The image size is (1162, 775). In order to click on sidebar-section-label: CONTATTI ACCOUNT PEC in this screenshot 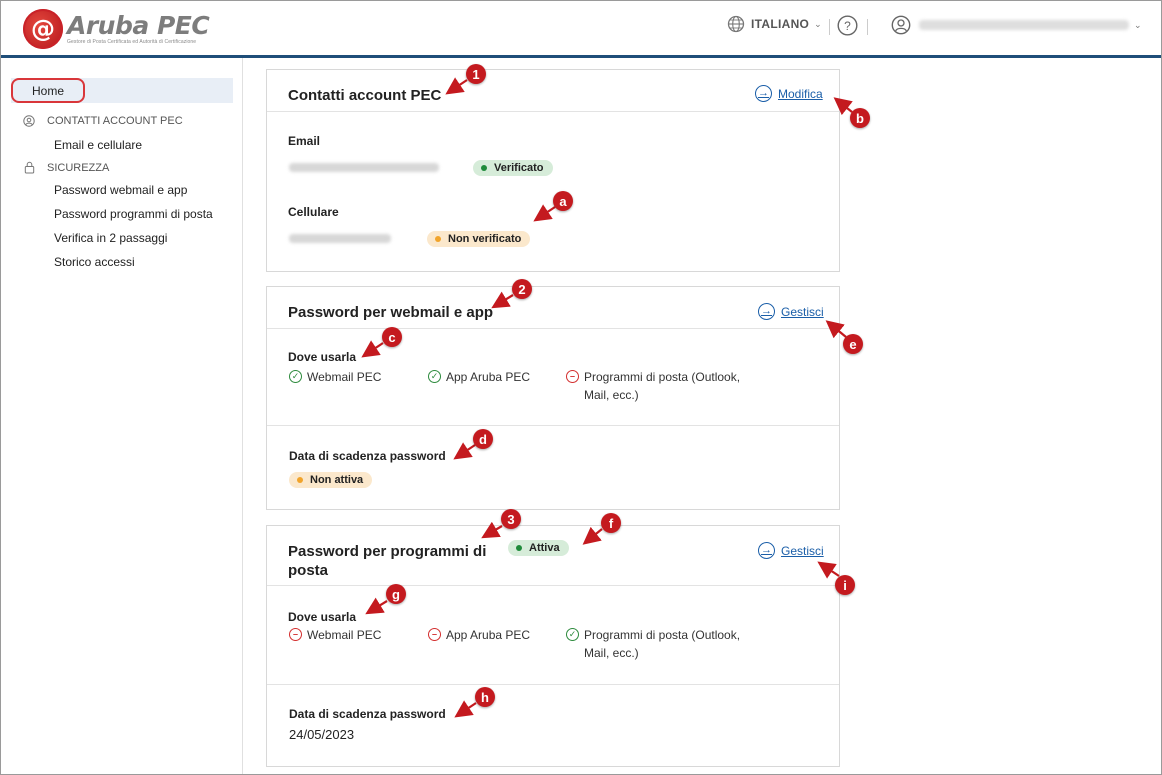, I will do `click(115, 121)`.